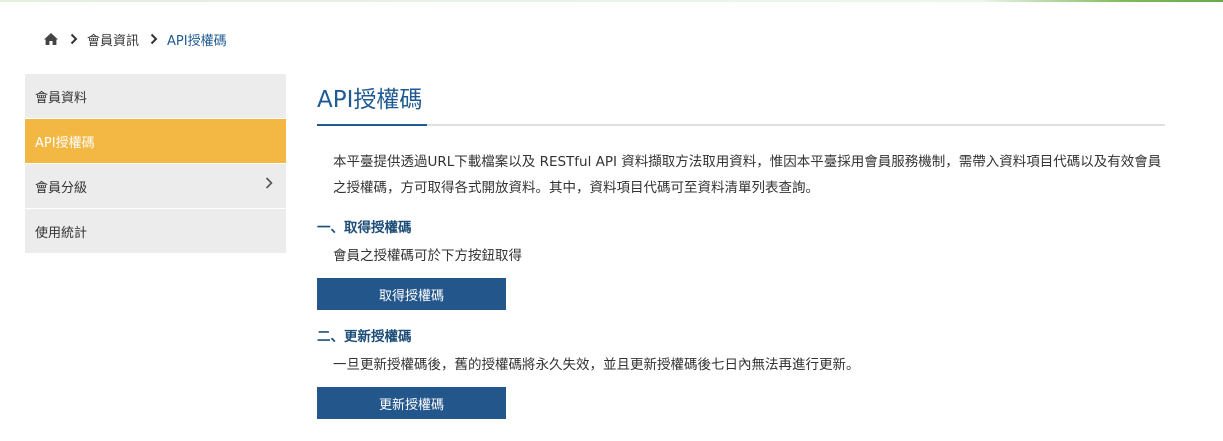  I want to click on sidebar-item-label: 會員分級, so click(61, 188).